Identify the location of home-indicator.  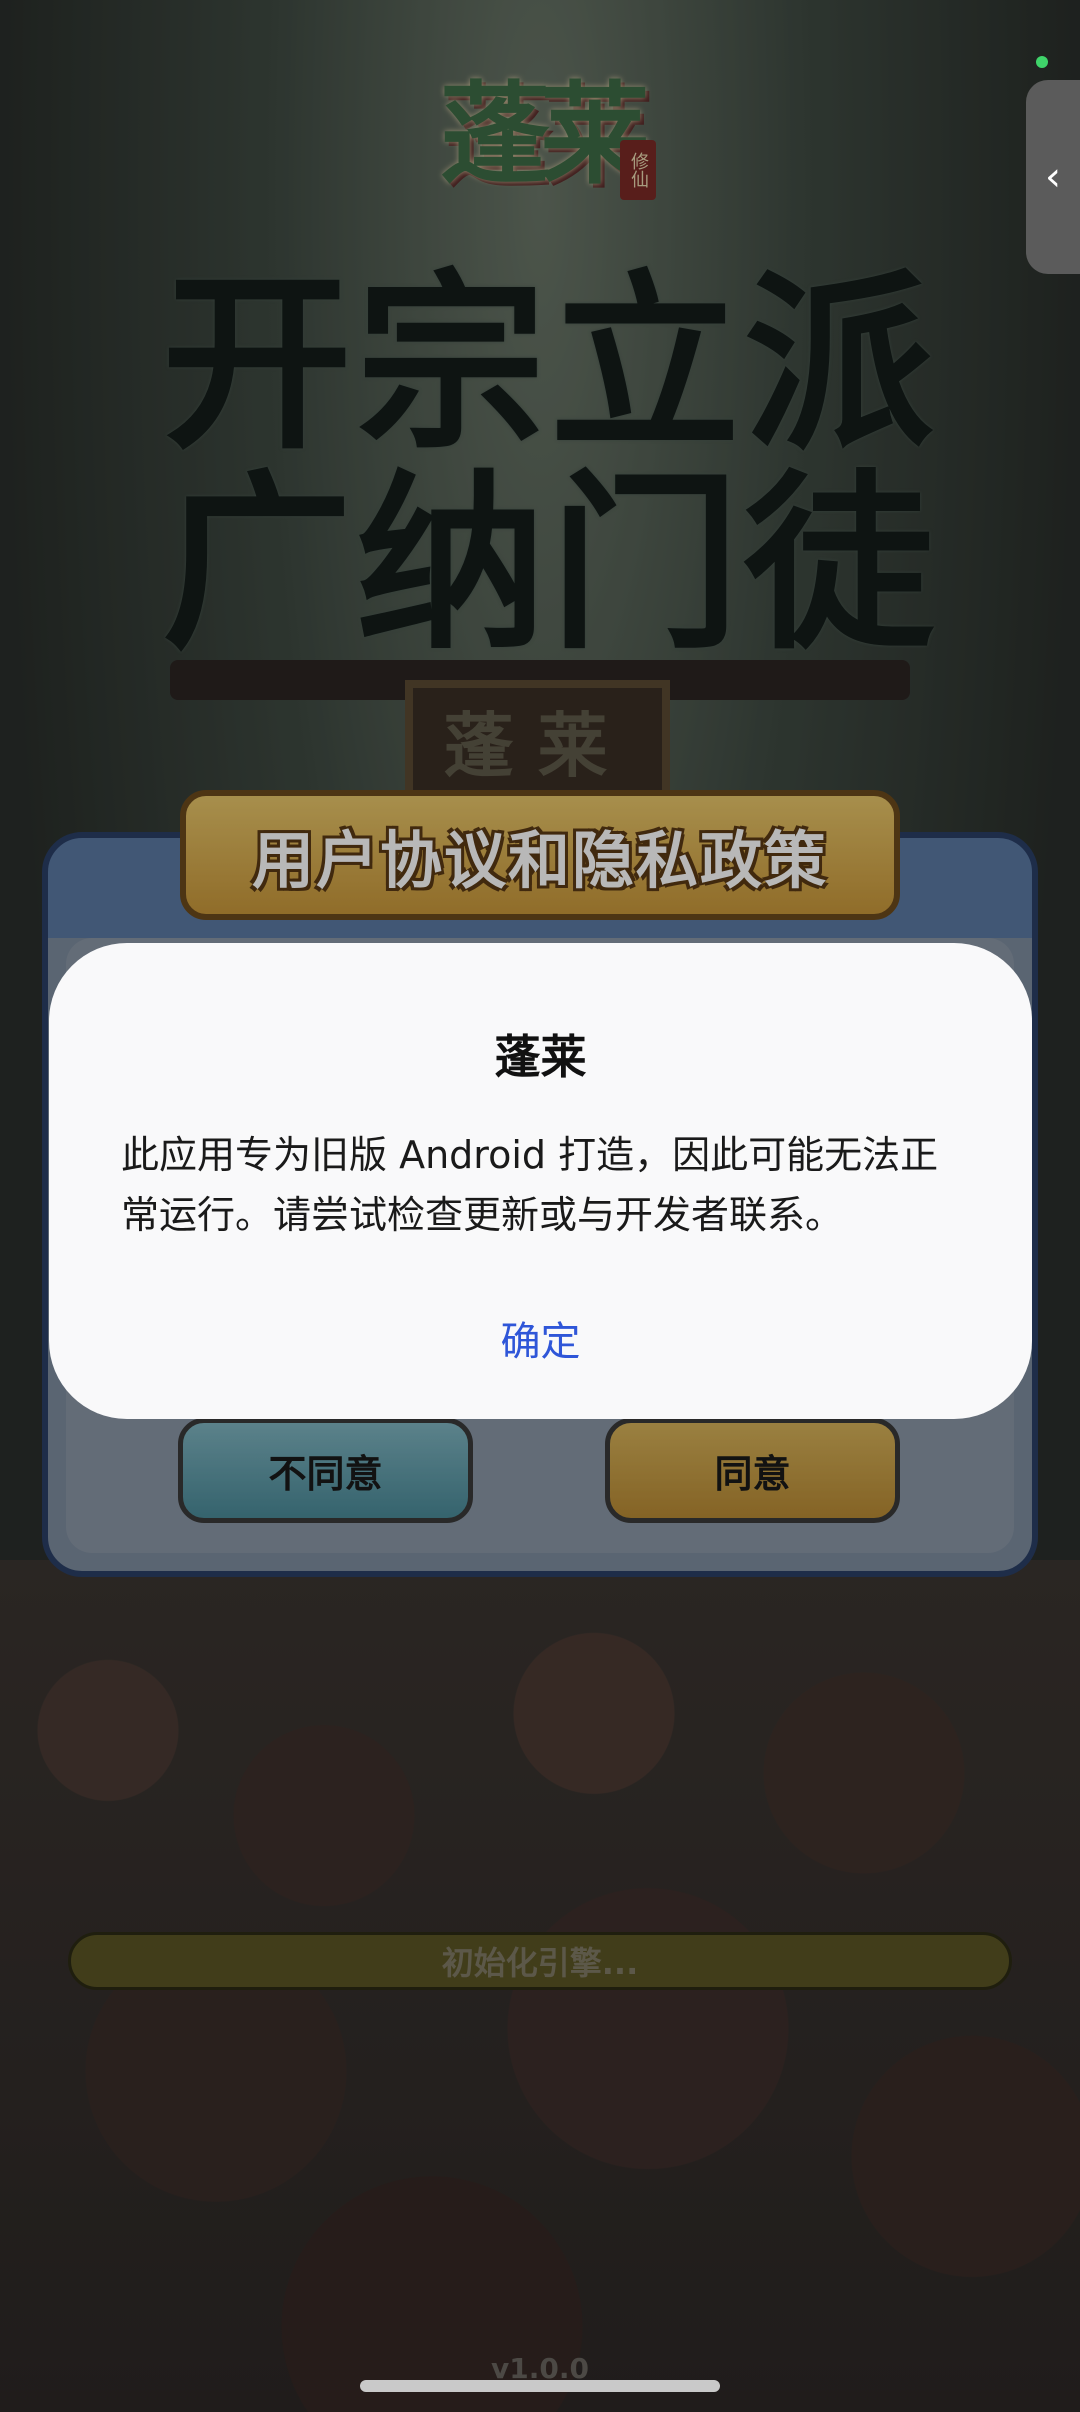
(540, 2386).